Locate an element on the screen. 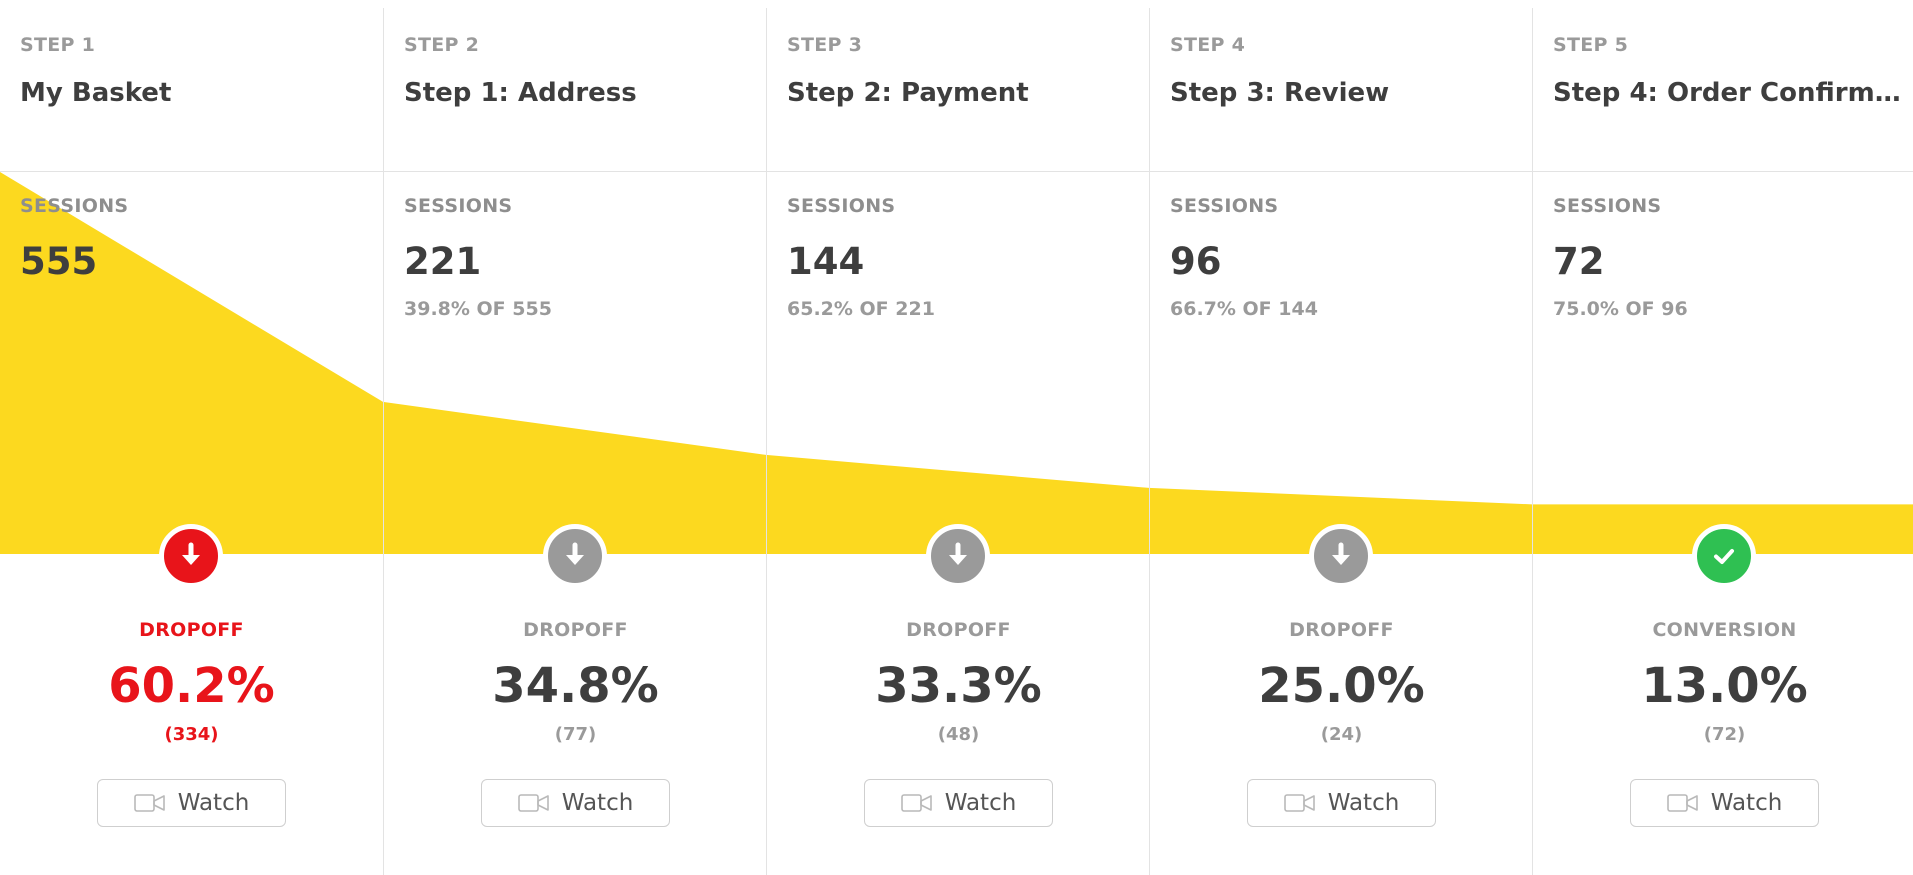  sessions-percent-of-previous: 75.0% OF 96 is located at coordinates (1620, 309).